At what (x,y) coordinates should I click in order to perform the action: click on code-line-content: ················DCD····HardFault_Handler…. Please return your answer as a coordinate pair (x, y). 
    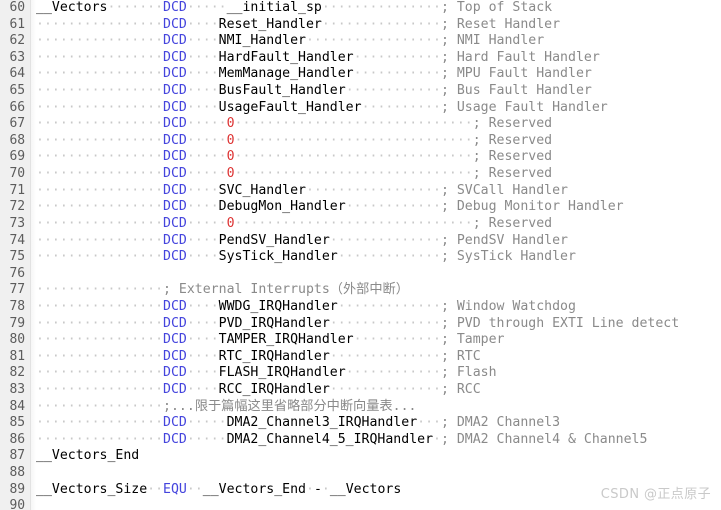
    Looking at the image, I should click on (318, 58).